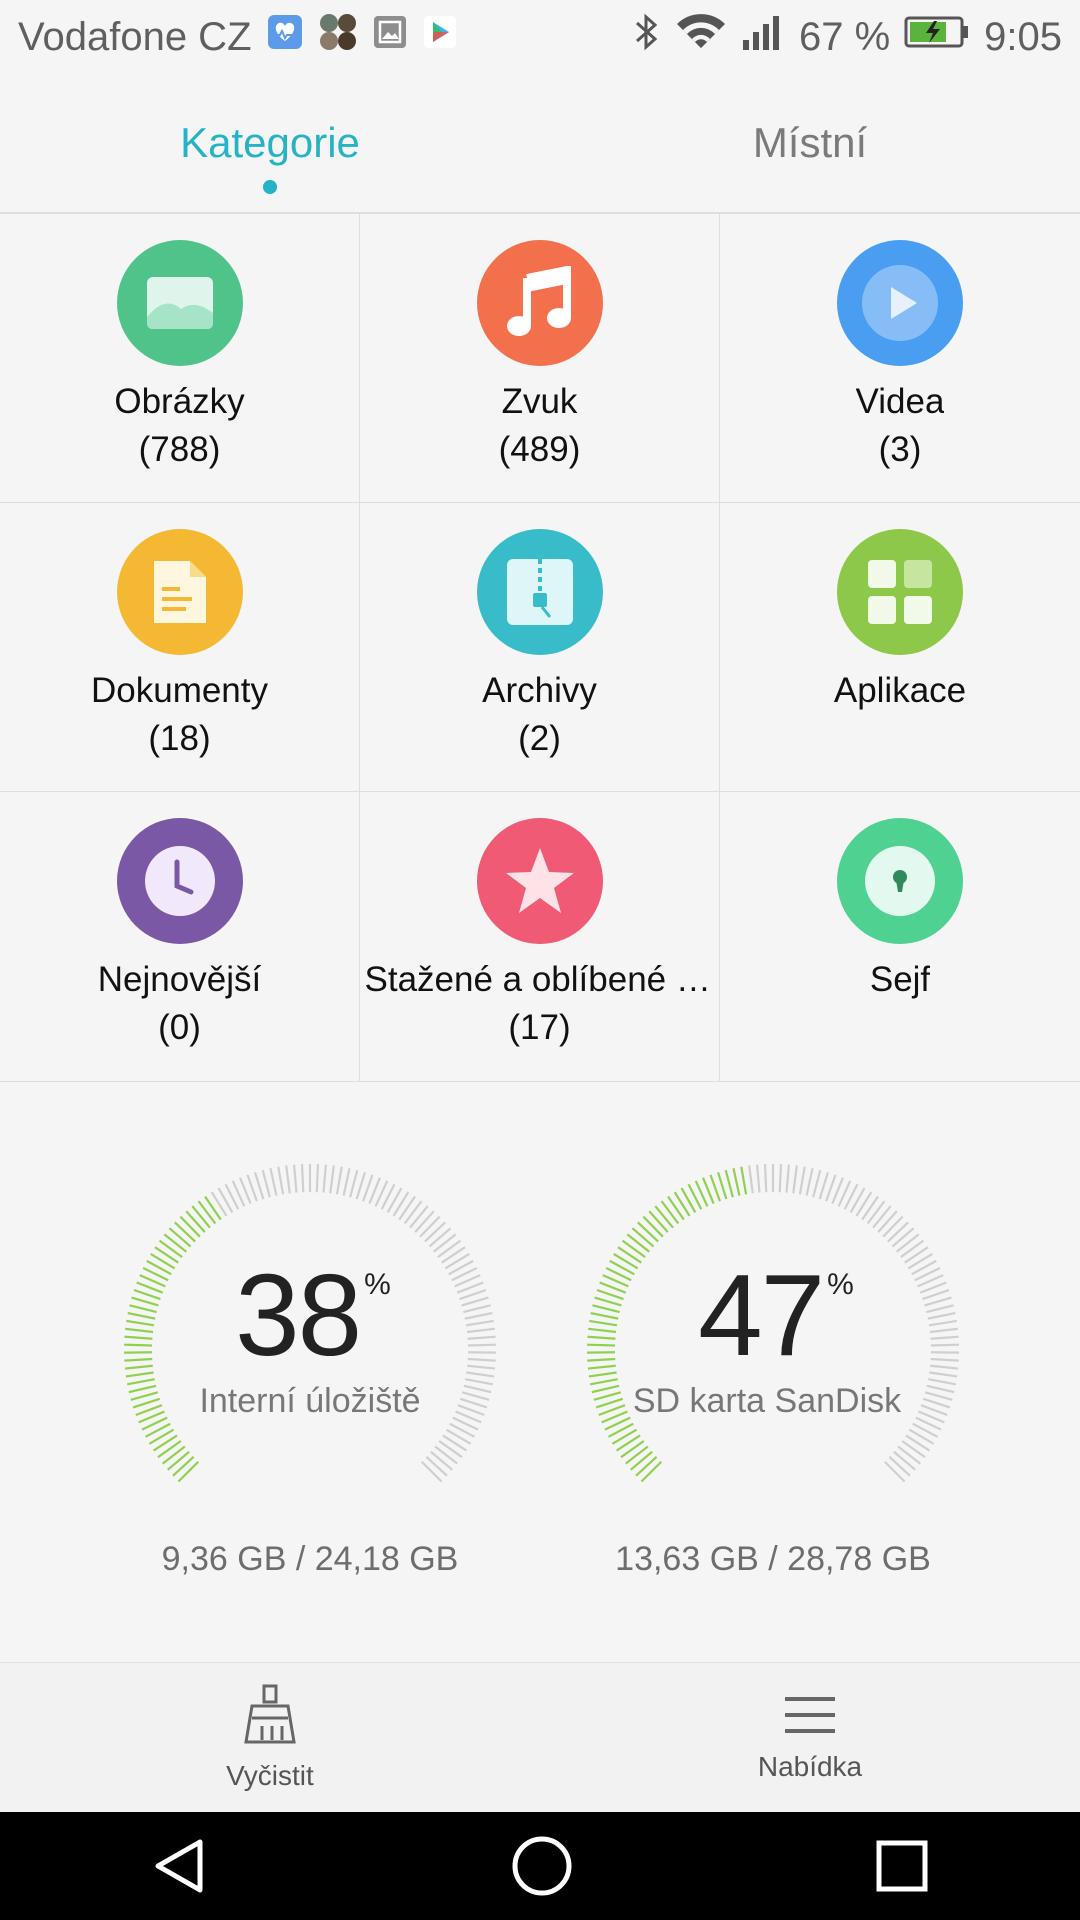 This screenshot has width=1080, height=1920. What do you see at coordinates (902, 1866) in the screenshot?
I see `recents-icon` at bounding box center [902, 1866].